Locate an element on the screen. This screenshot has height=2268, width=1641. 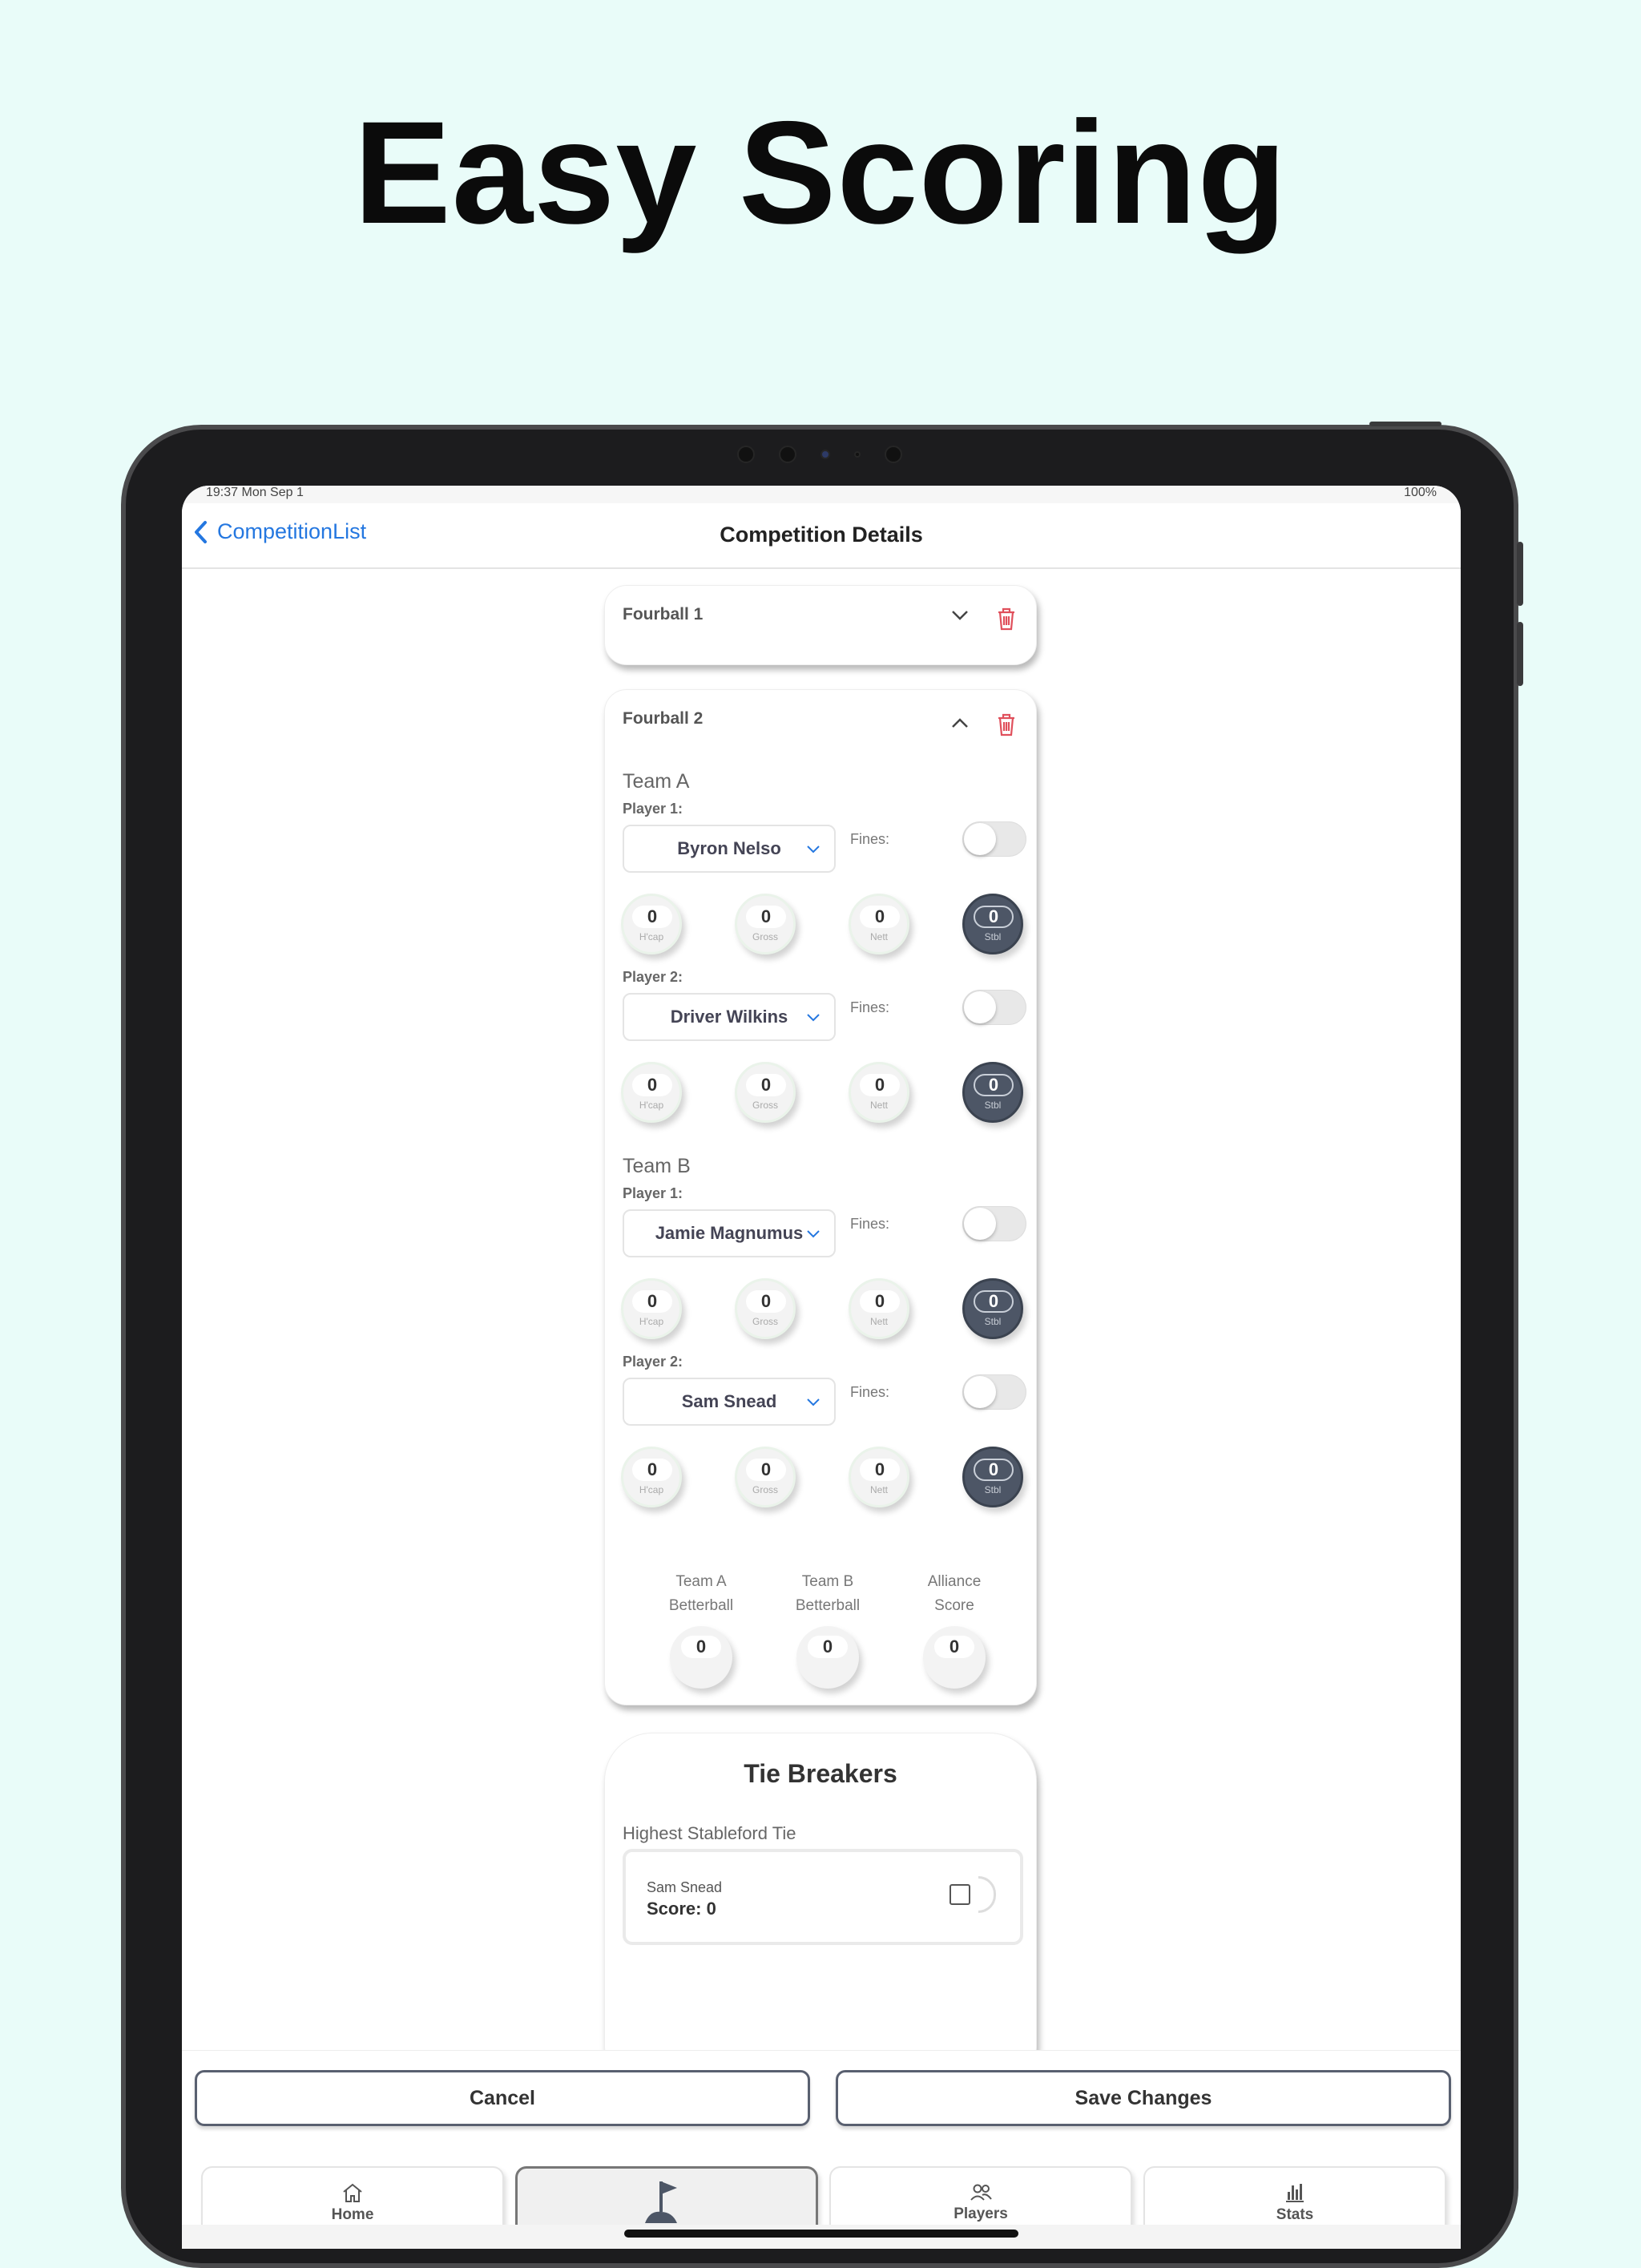
team-b-betterball-label: Team B Betterball is located at coordinates (828, 1593).